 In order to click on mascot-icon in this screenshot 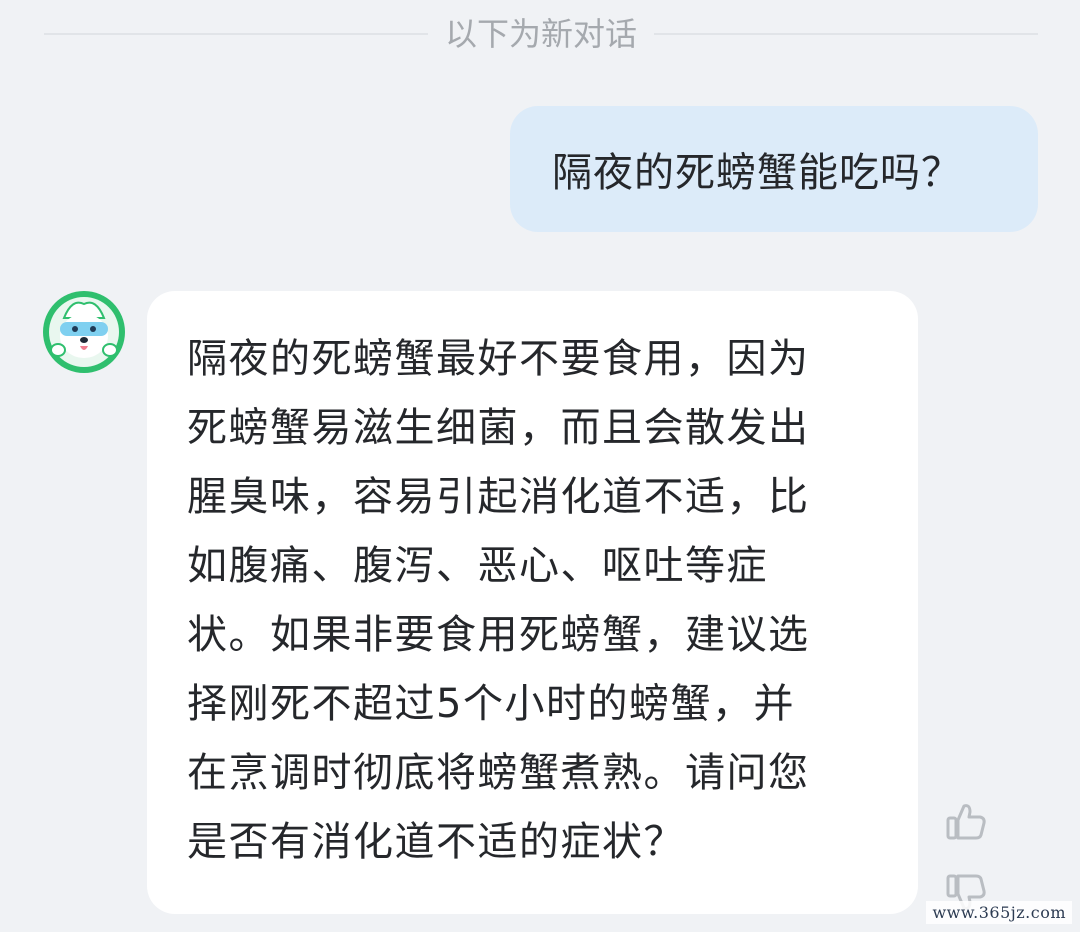, I will do `click(84, 332)`.